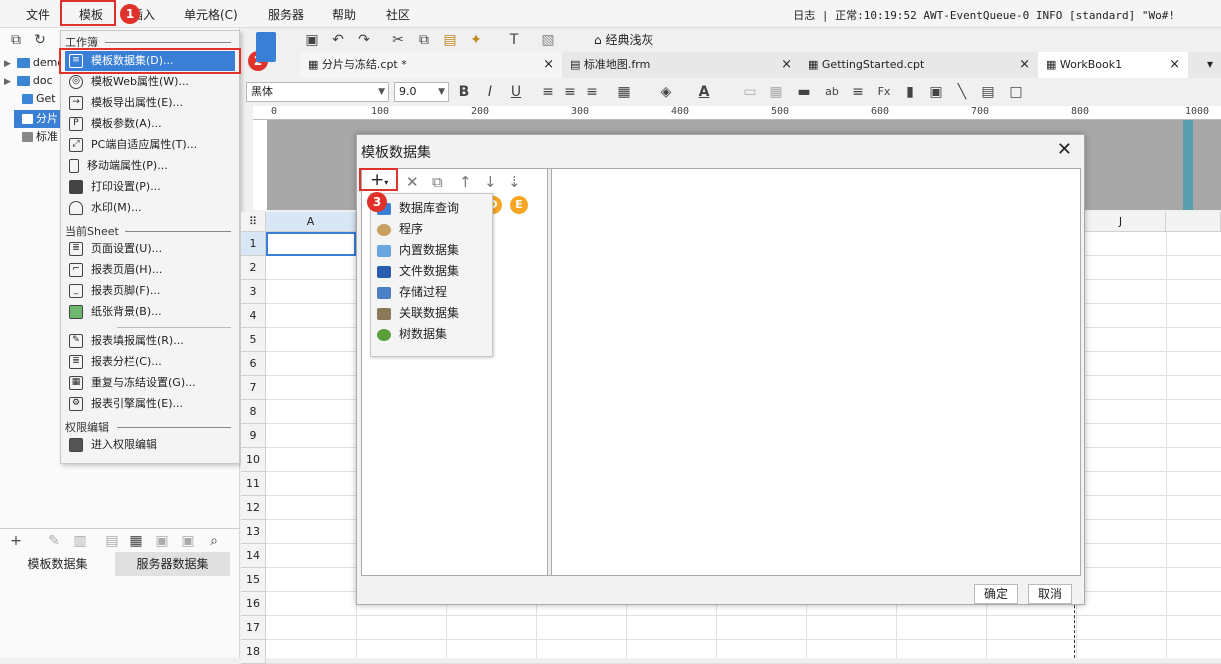 This screenshot has height=664, width=1221. I want to click on tab-getting-started: ▦ GettingStarted.cpt ×, so click(919, 65).